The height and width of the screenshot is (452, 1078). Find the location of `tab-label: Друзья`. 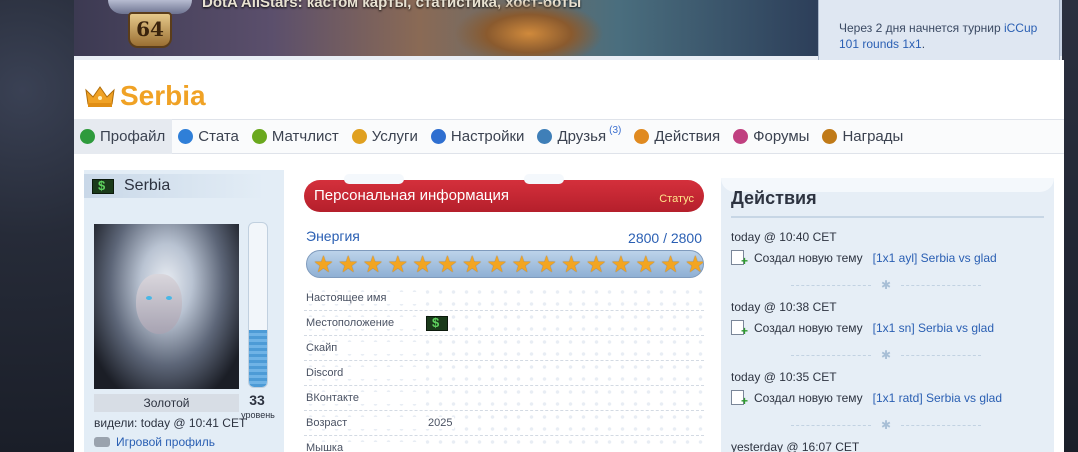

tab-label: Друзья is located at coordinates (582, 136).